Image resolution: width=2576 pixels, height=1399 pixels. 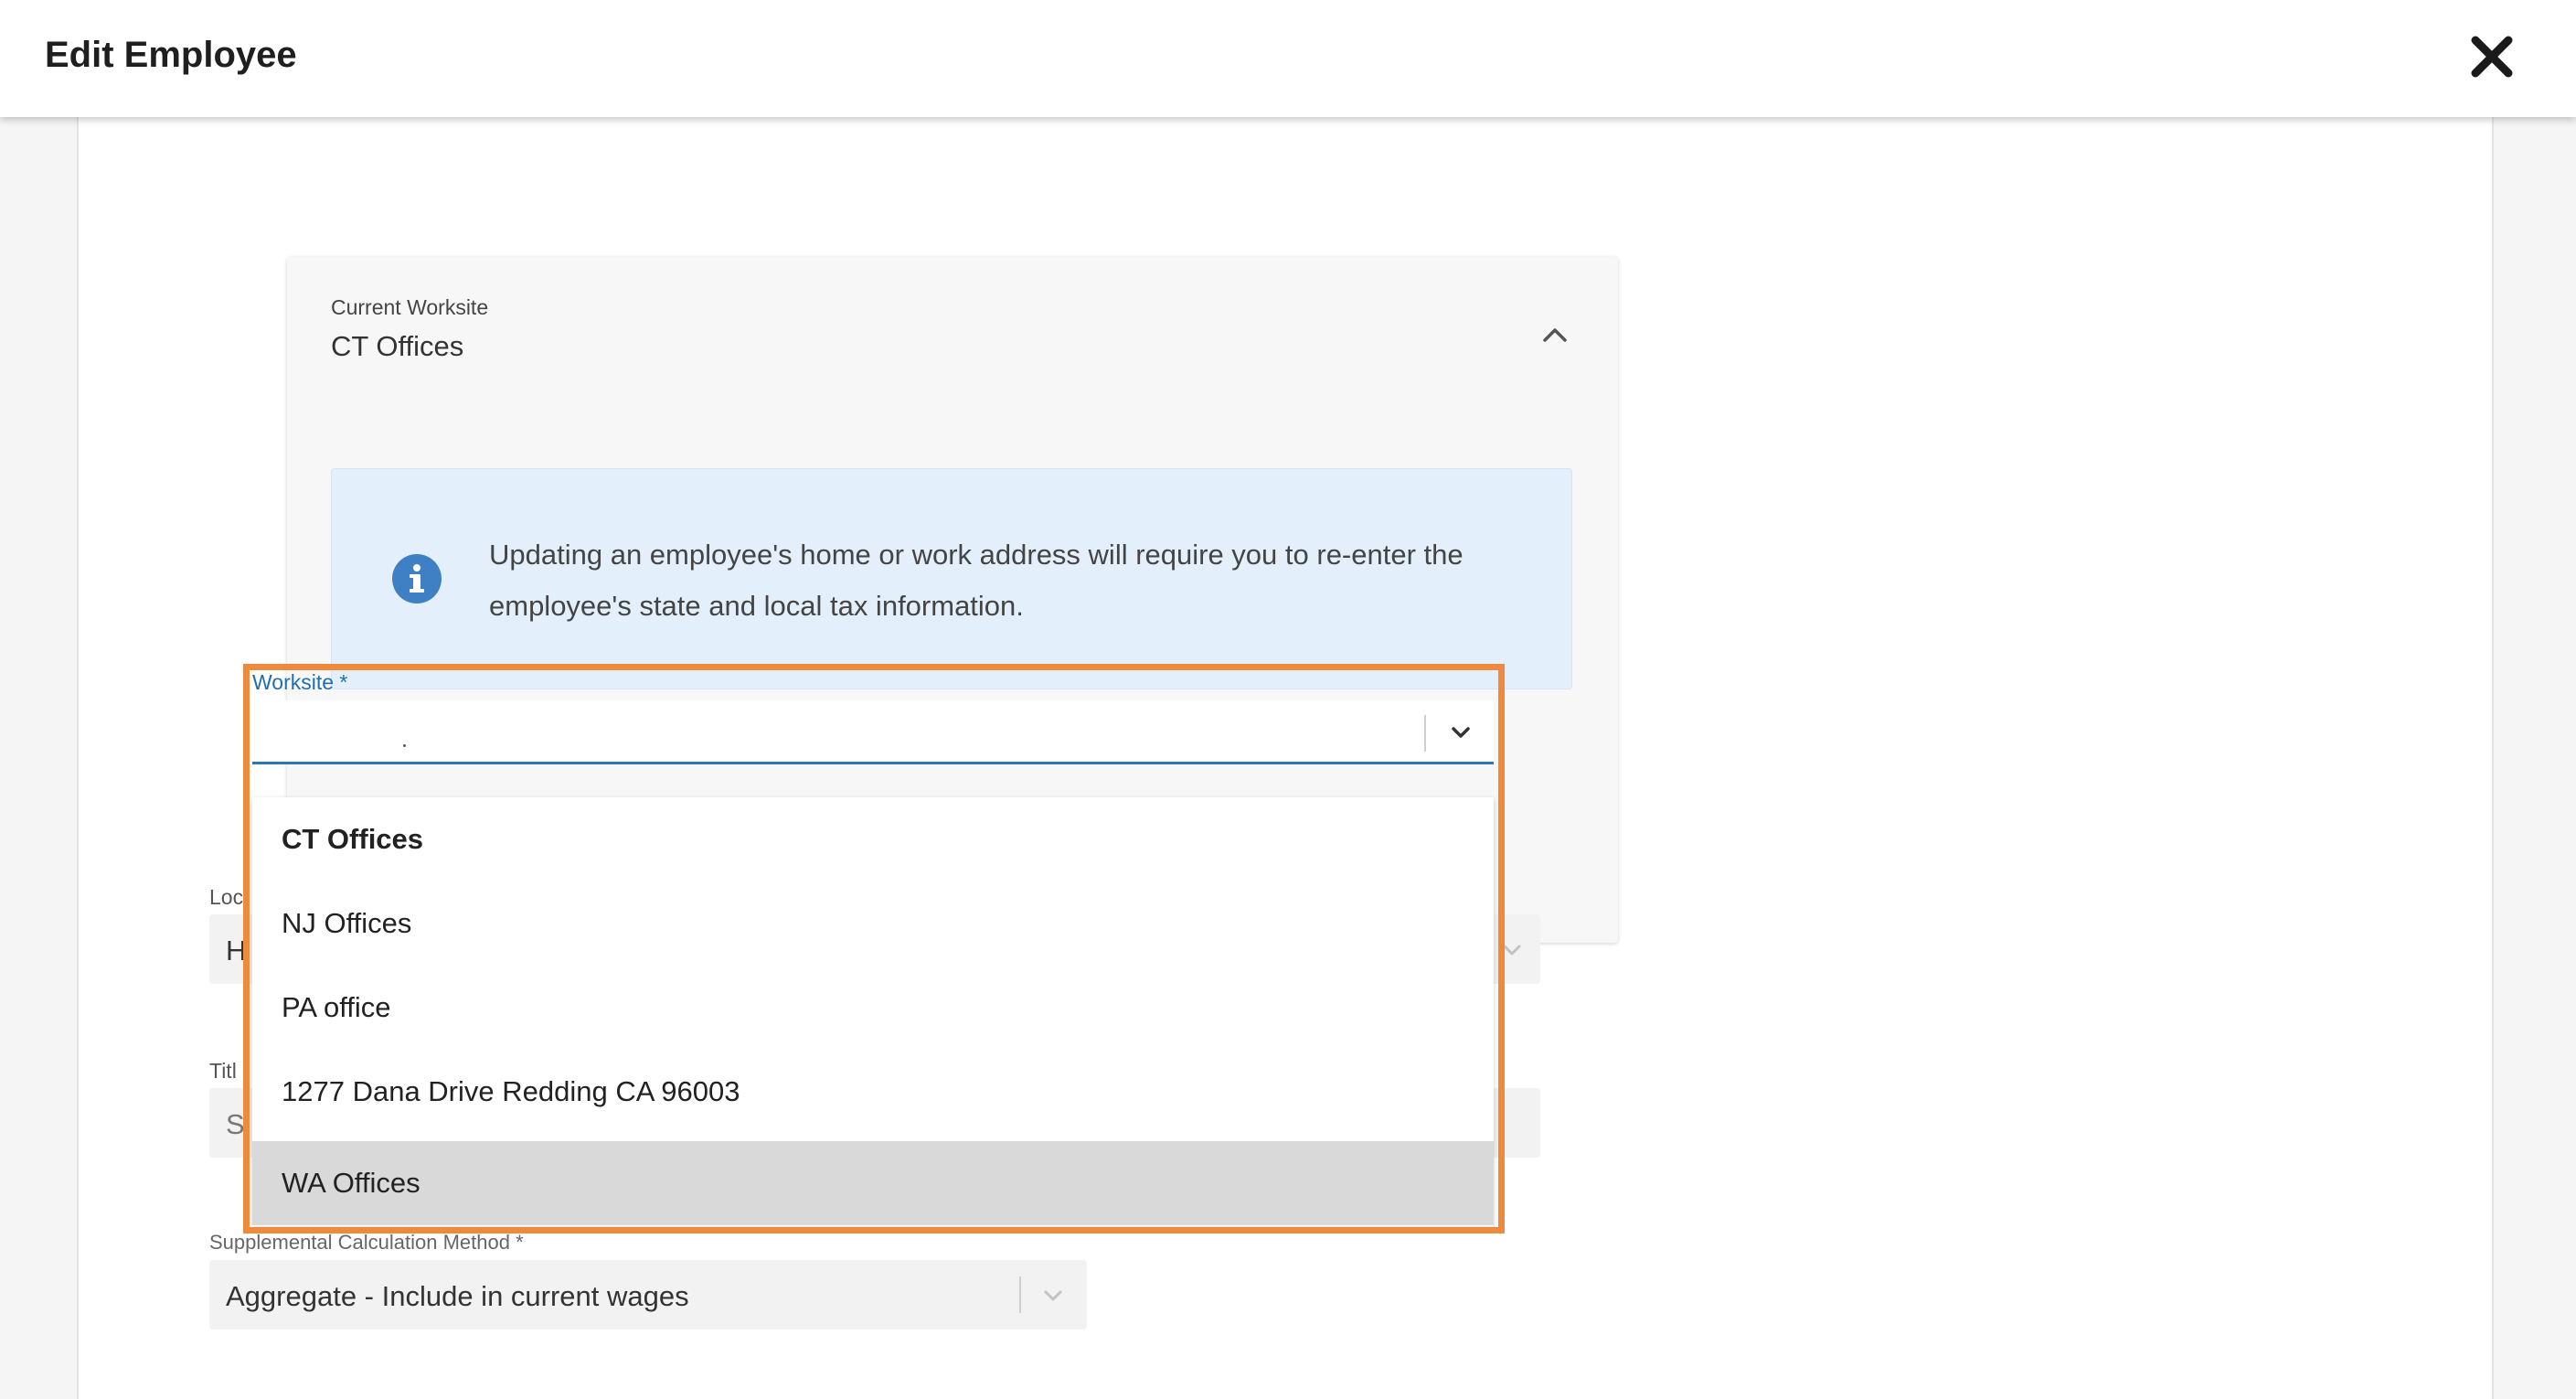 I want to click on current-worksite-value: CT Offices, so click(x=397, y=346).